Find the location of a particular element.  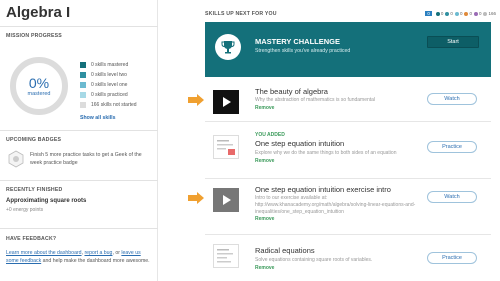

learn-more-link: Learn more about the dashboard is located at coordinates (44, 253).